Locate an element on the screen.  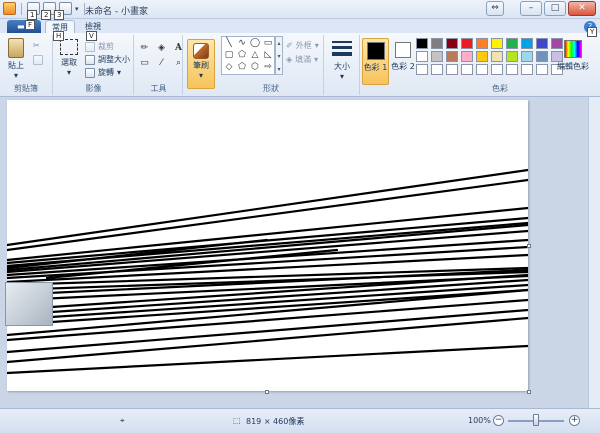
qat-dropdown-icon: ▾ is located at coordinates (77, 9).